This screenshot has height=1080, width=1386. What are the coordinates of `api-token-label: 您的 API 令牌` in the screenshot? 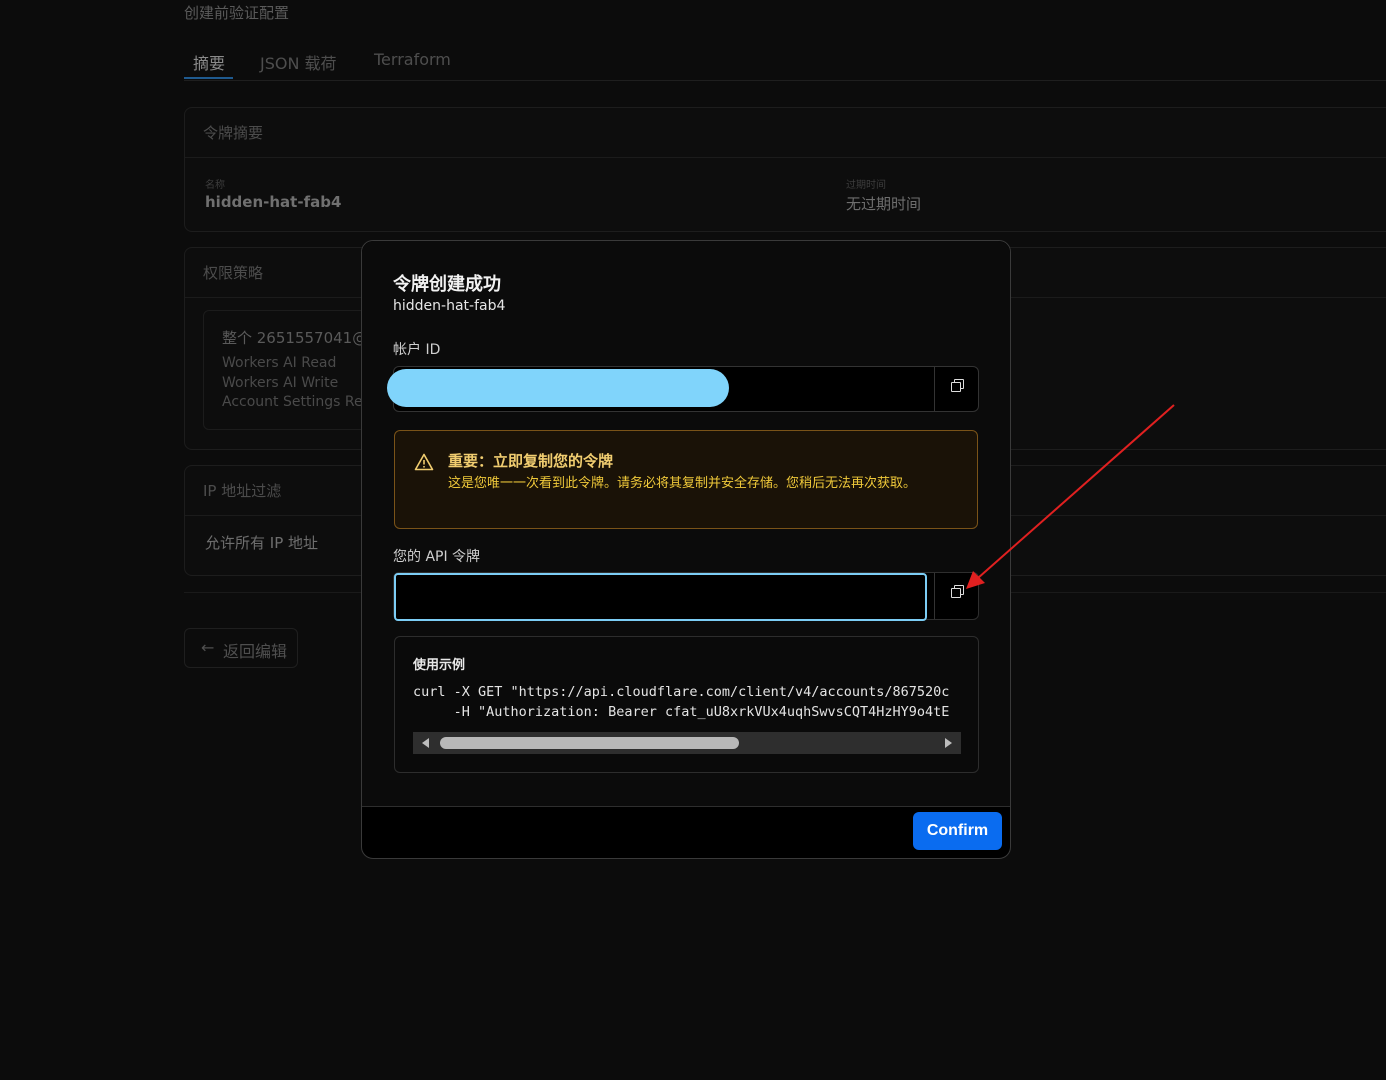 It's located at (437, 557).